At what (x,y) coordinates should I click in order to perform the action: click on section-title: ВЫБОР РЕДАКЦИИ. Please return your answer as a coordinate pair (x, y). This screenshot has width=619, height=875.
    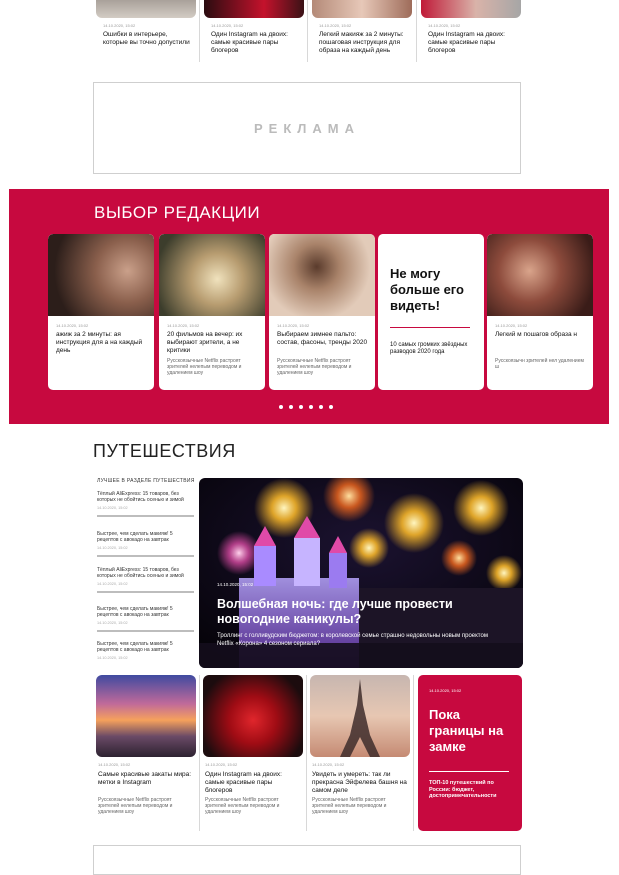
    Looking at the image, I should click on (177, 212).